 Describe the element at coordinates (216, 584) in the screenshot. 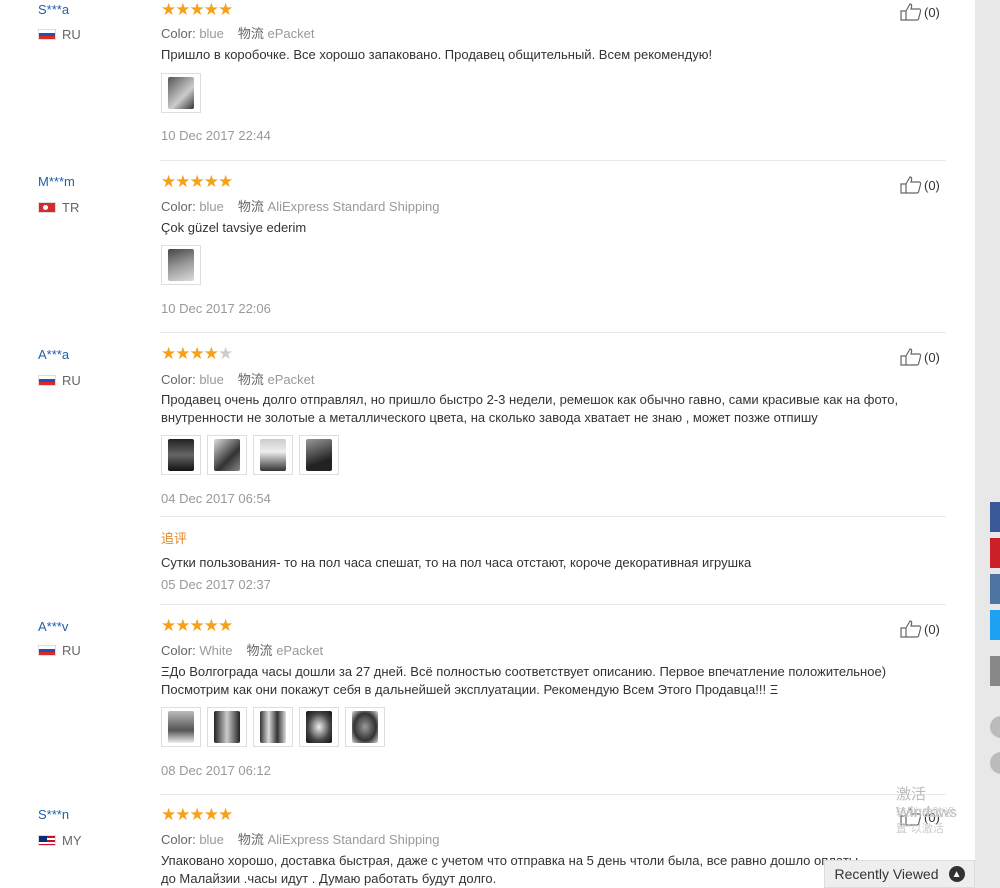

I see `followup-date: 05 Dec 2017 02:37` at that location.